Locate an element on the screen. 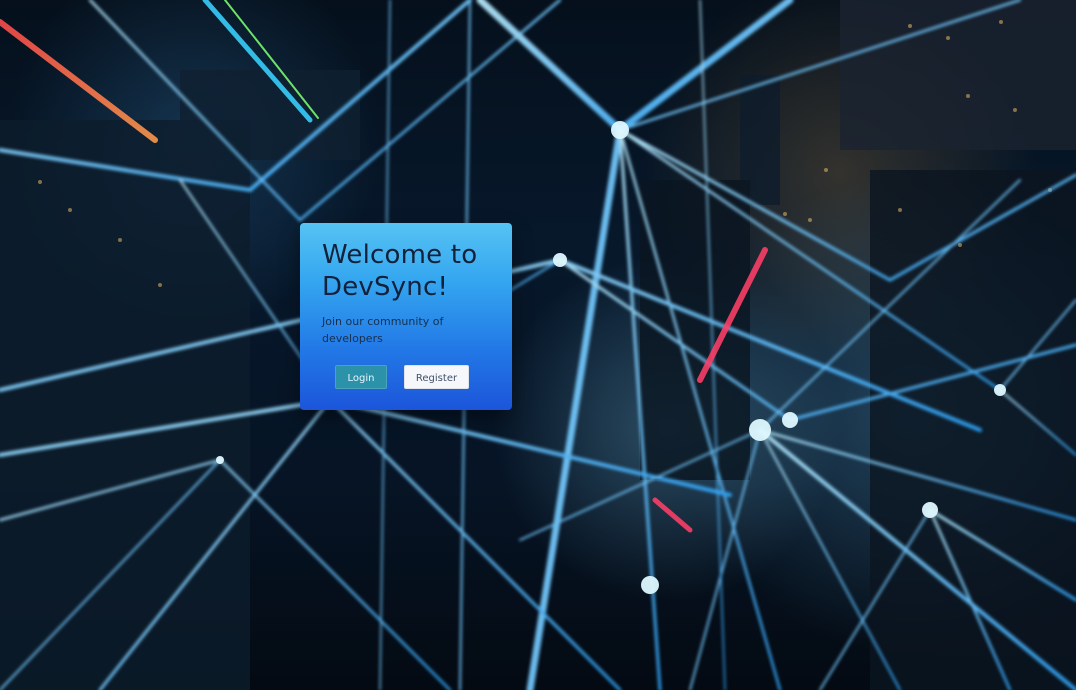 The image size is (1076, 690). register-button: Register is located at coordinates (436, 377).